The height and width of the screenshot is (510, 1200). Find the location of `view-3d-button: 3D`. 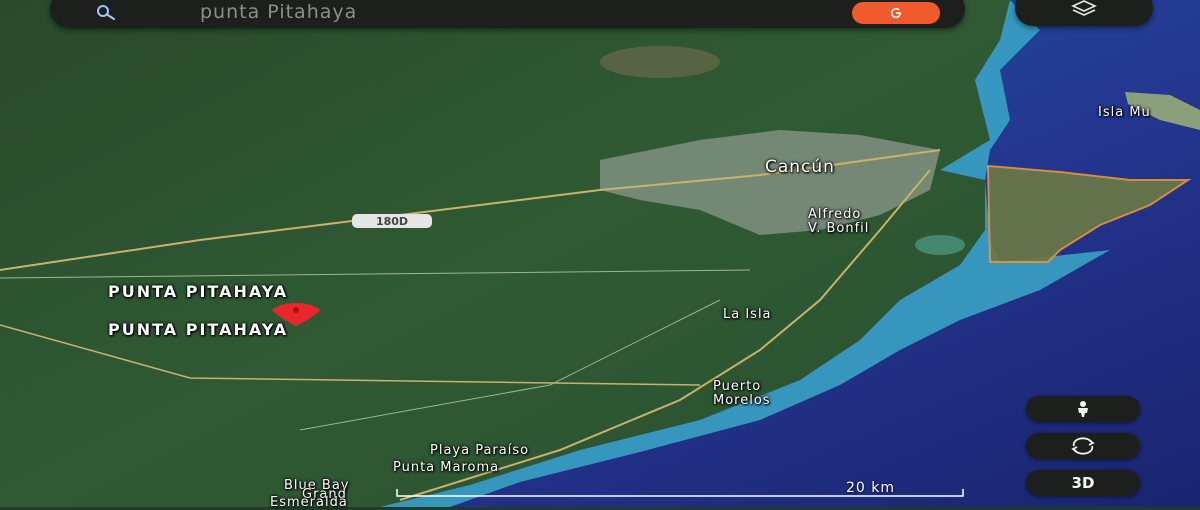

view-3d-button: 3D is located at coordinates (1083, 483).